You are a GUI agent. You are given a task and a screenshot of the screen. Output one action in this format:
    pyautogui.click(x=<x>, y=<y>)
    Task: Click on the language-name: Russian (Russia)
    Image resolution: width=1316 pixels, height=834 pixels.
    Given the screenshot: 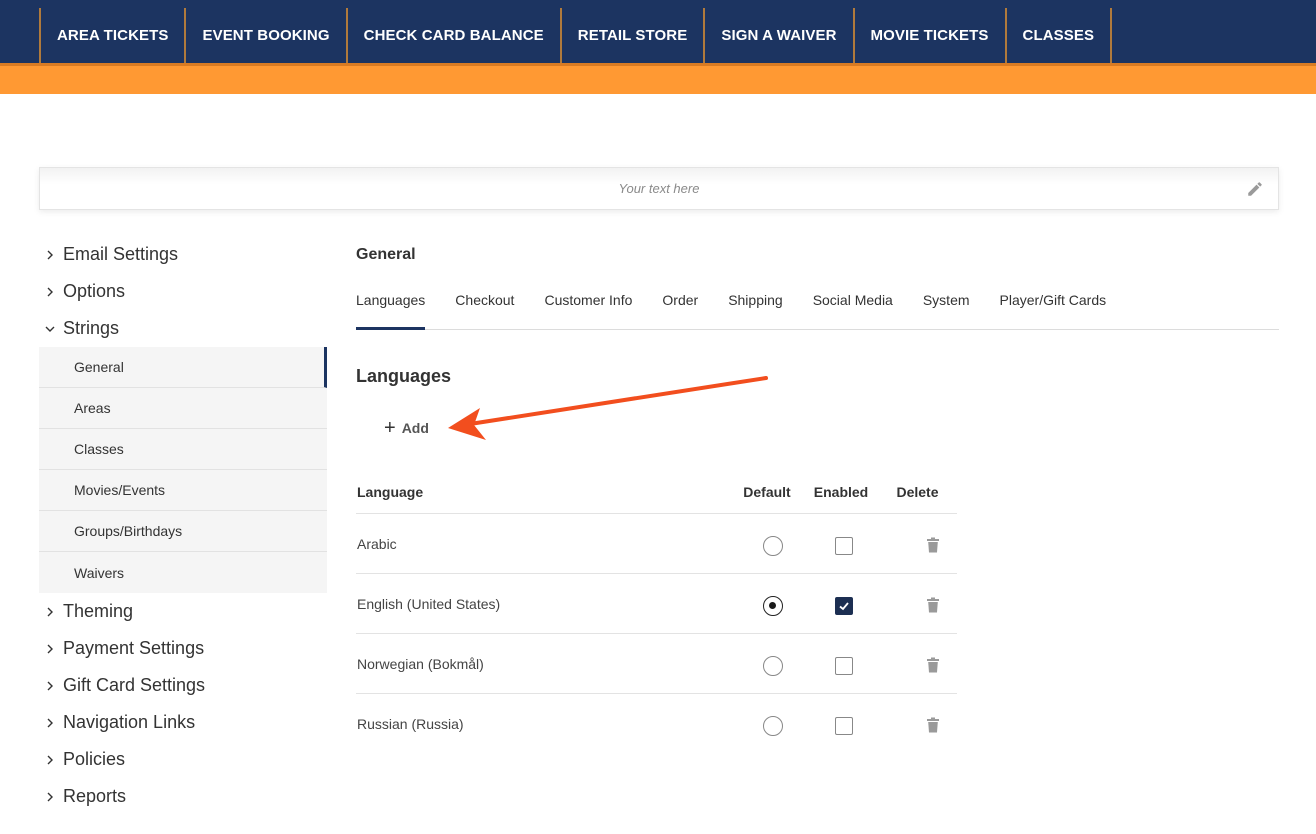 What is the action you would take?
    pyautogui.click(x=410, y=724)
    